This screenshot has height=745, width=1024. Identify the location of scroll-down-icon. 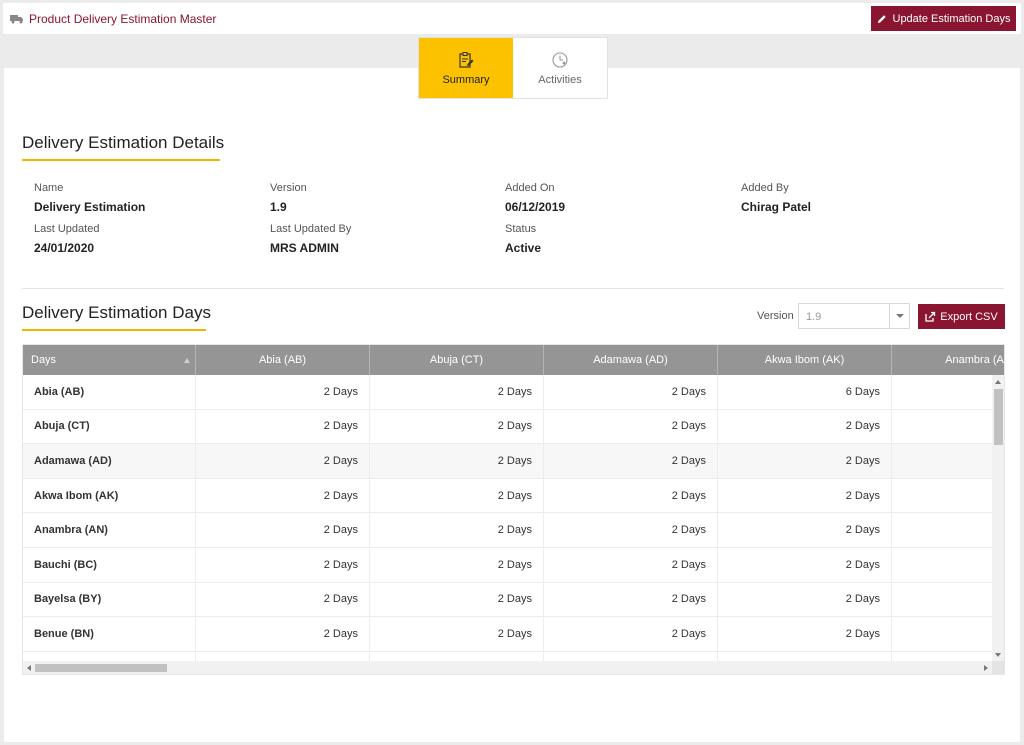
(998, 655).